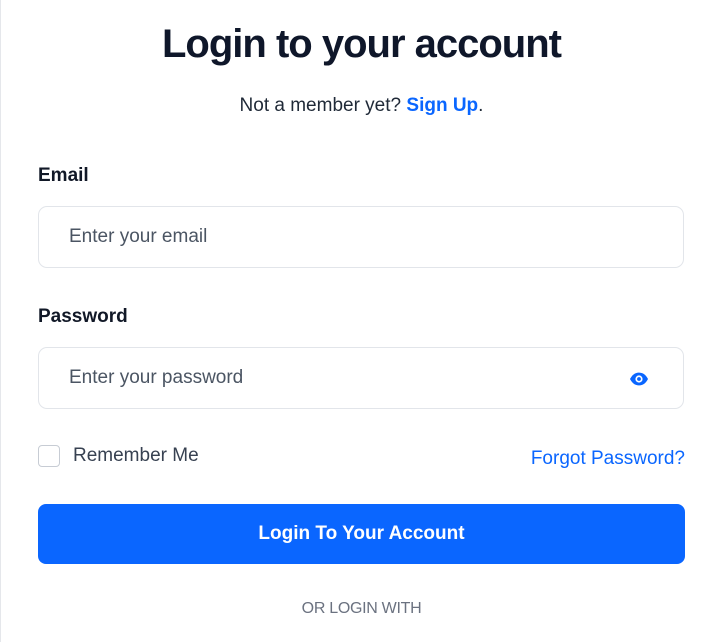  What do you see at coordinates (481, 105) in the screenshot?
I see `signup-prompt-suffix: .` at bounding box center [481, 105].